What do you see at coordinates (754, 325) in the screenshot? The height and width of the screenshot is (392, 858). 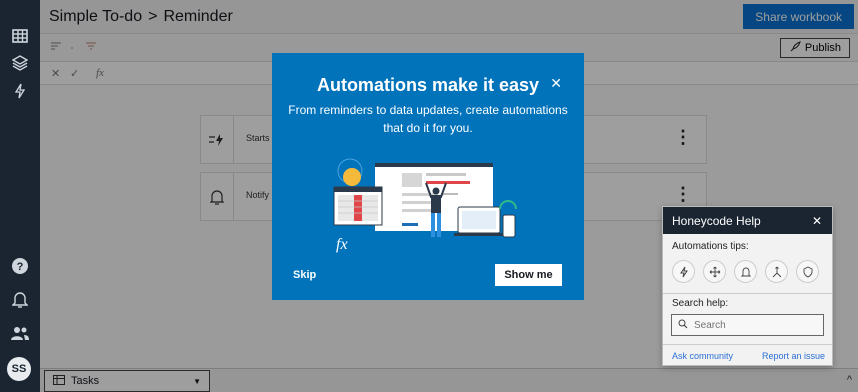 I see `help-search-input` at bounding box center [754, 325].